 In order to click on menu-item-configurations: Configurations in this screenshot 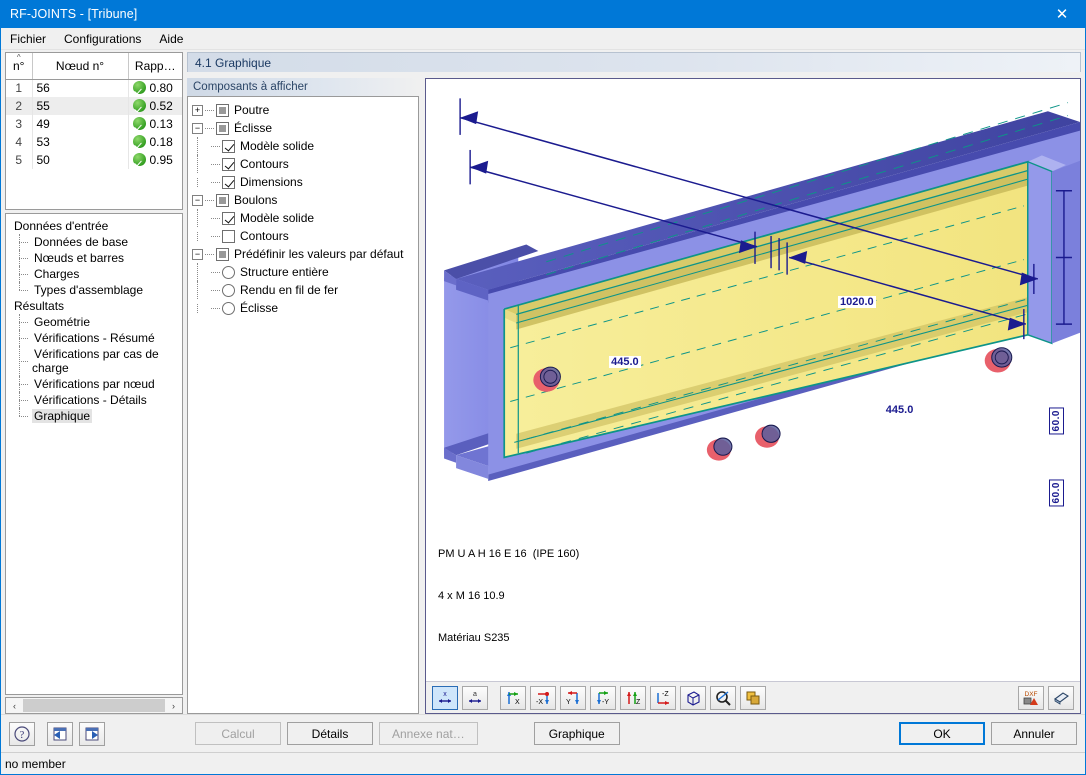, I will do `click(102, 39)`.